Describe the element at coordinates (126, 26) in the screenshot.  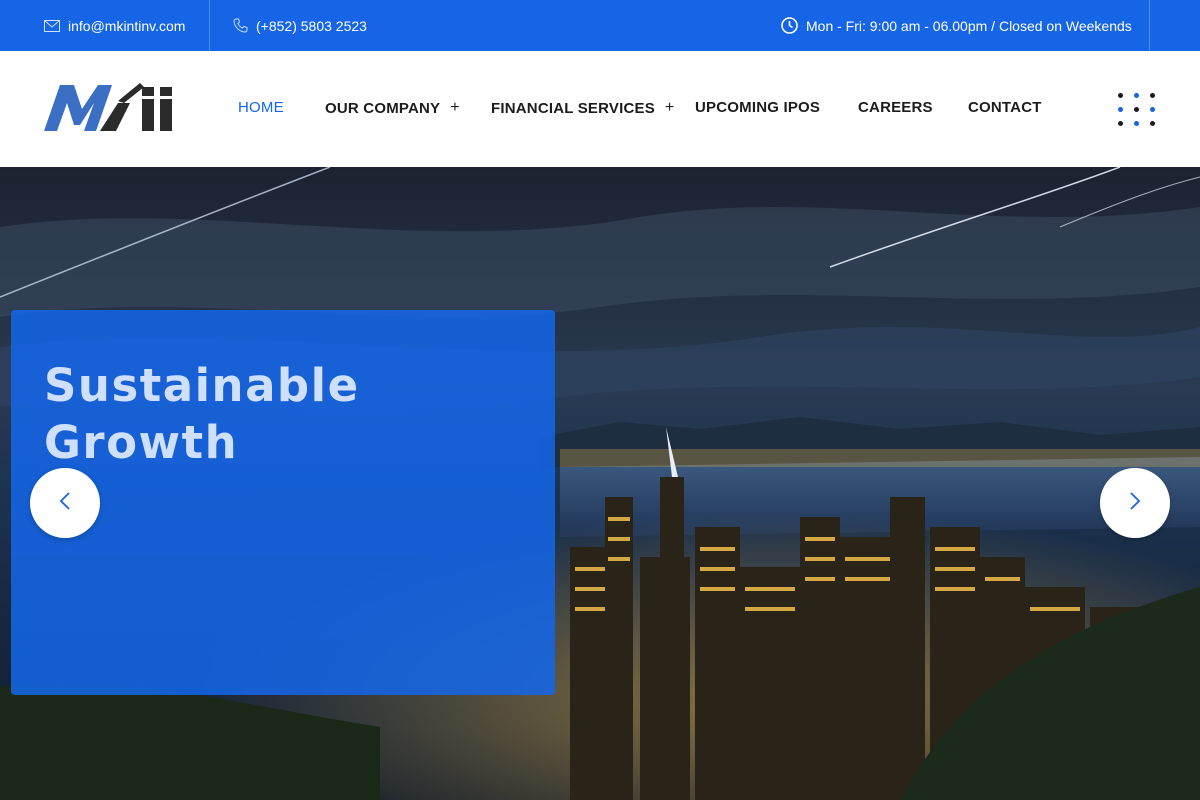
I see `email-text: info@mkintinv.com` at that location.